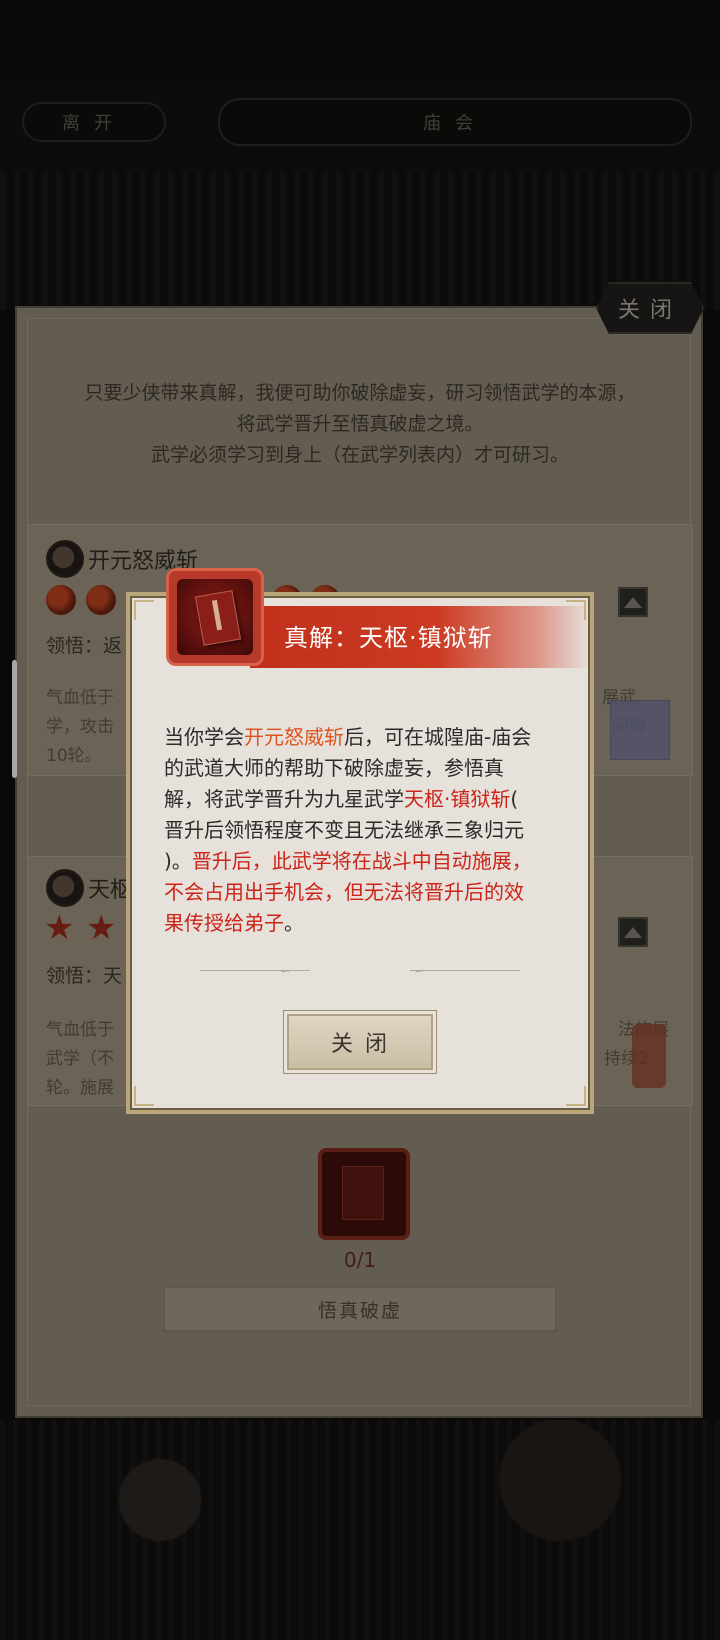 Image resolution: width=720 pixels, height=1640 pixels. I want to click on book-icon-background, so click(215, 617).